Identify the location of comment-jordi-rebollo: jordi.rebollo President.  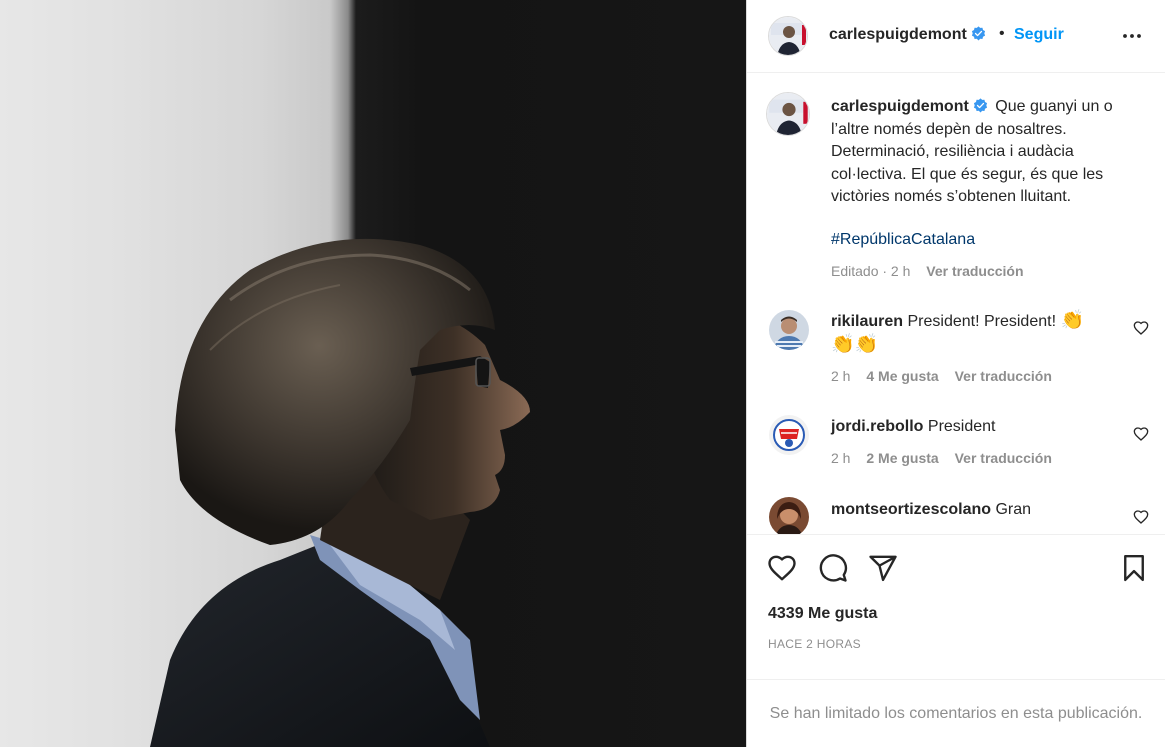
(973, 427).